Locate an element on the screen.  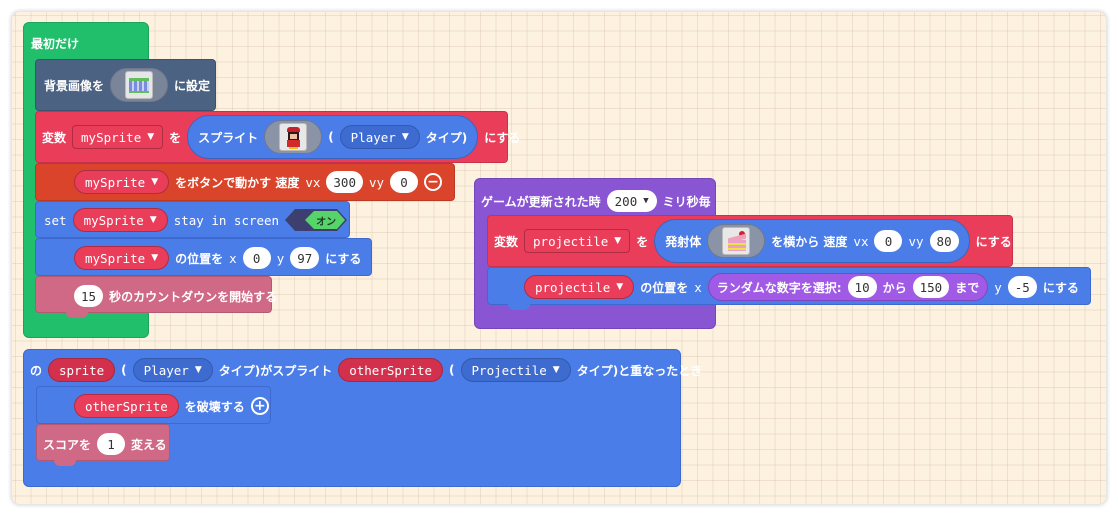
score-change-input: 1 is located at coordinates (111, 444).